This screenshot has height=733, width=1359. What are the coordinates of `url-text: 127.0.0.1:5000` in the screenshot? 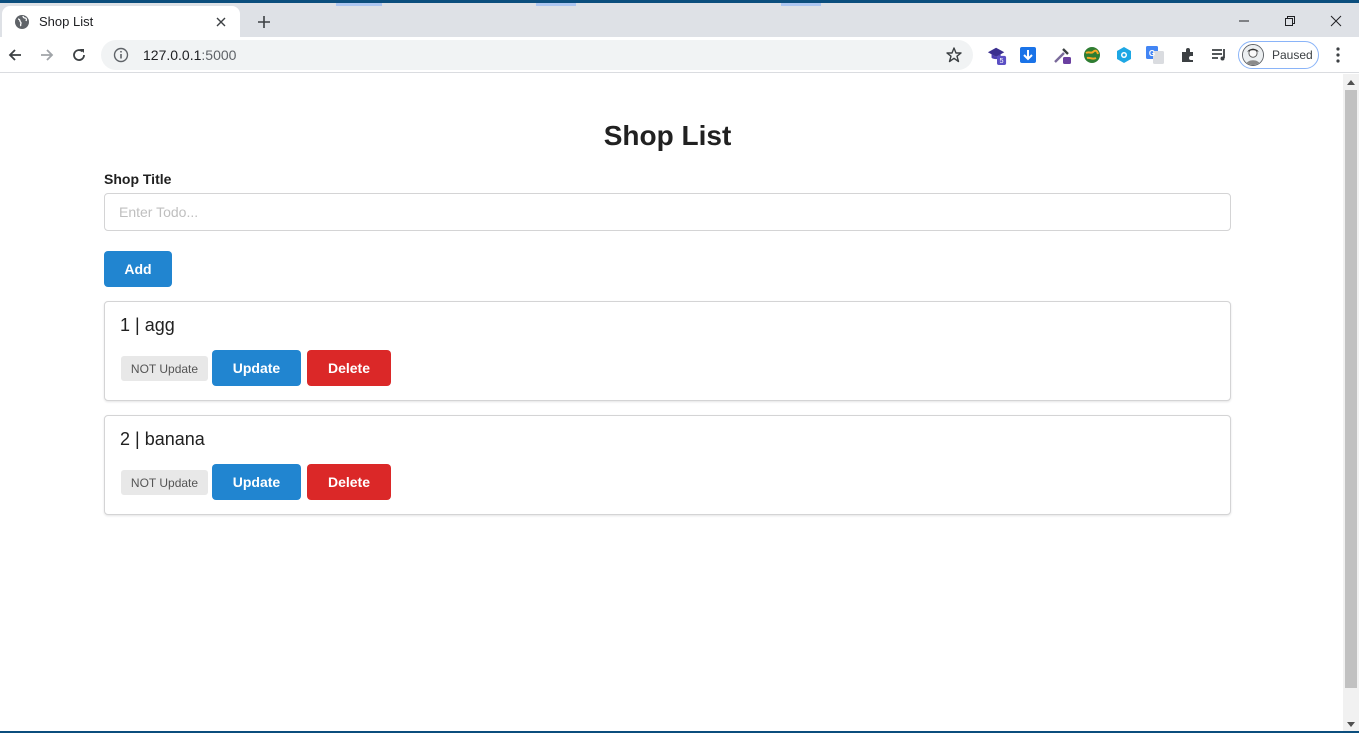 It's located at (189, 55).